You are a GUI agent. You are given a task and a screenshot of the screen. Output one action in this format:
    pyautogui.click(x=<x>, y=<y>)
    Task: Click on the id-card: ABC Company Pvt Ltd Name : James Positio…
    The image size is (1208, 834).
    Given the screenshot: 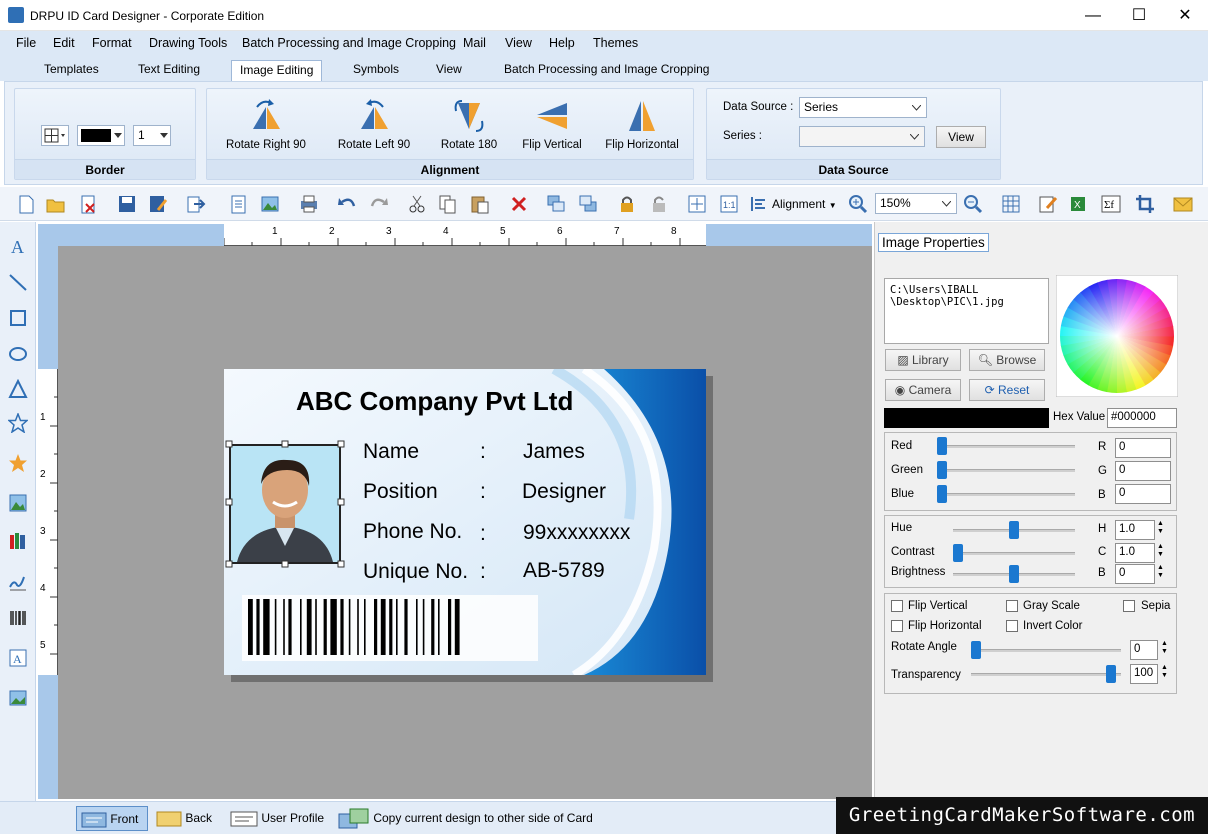 What is the action you would take?
    pyautogui.click(x=465, y=522)
    